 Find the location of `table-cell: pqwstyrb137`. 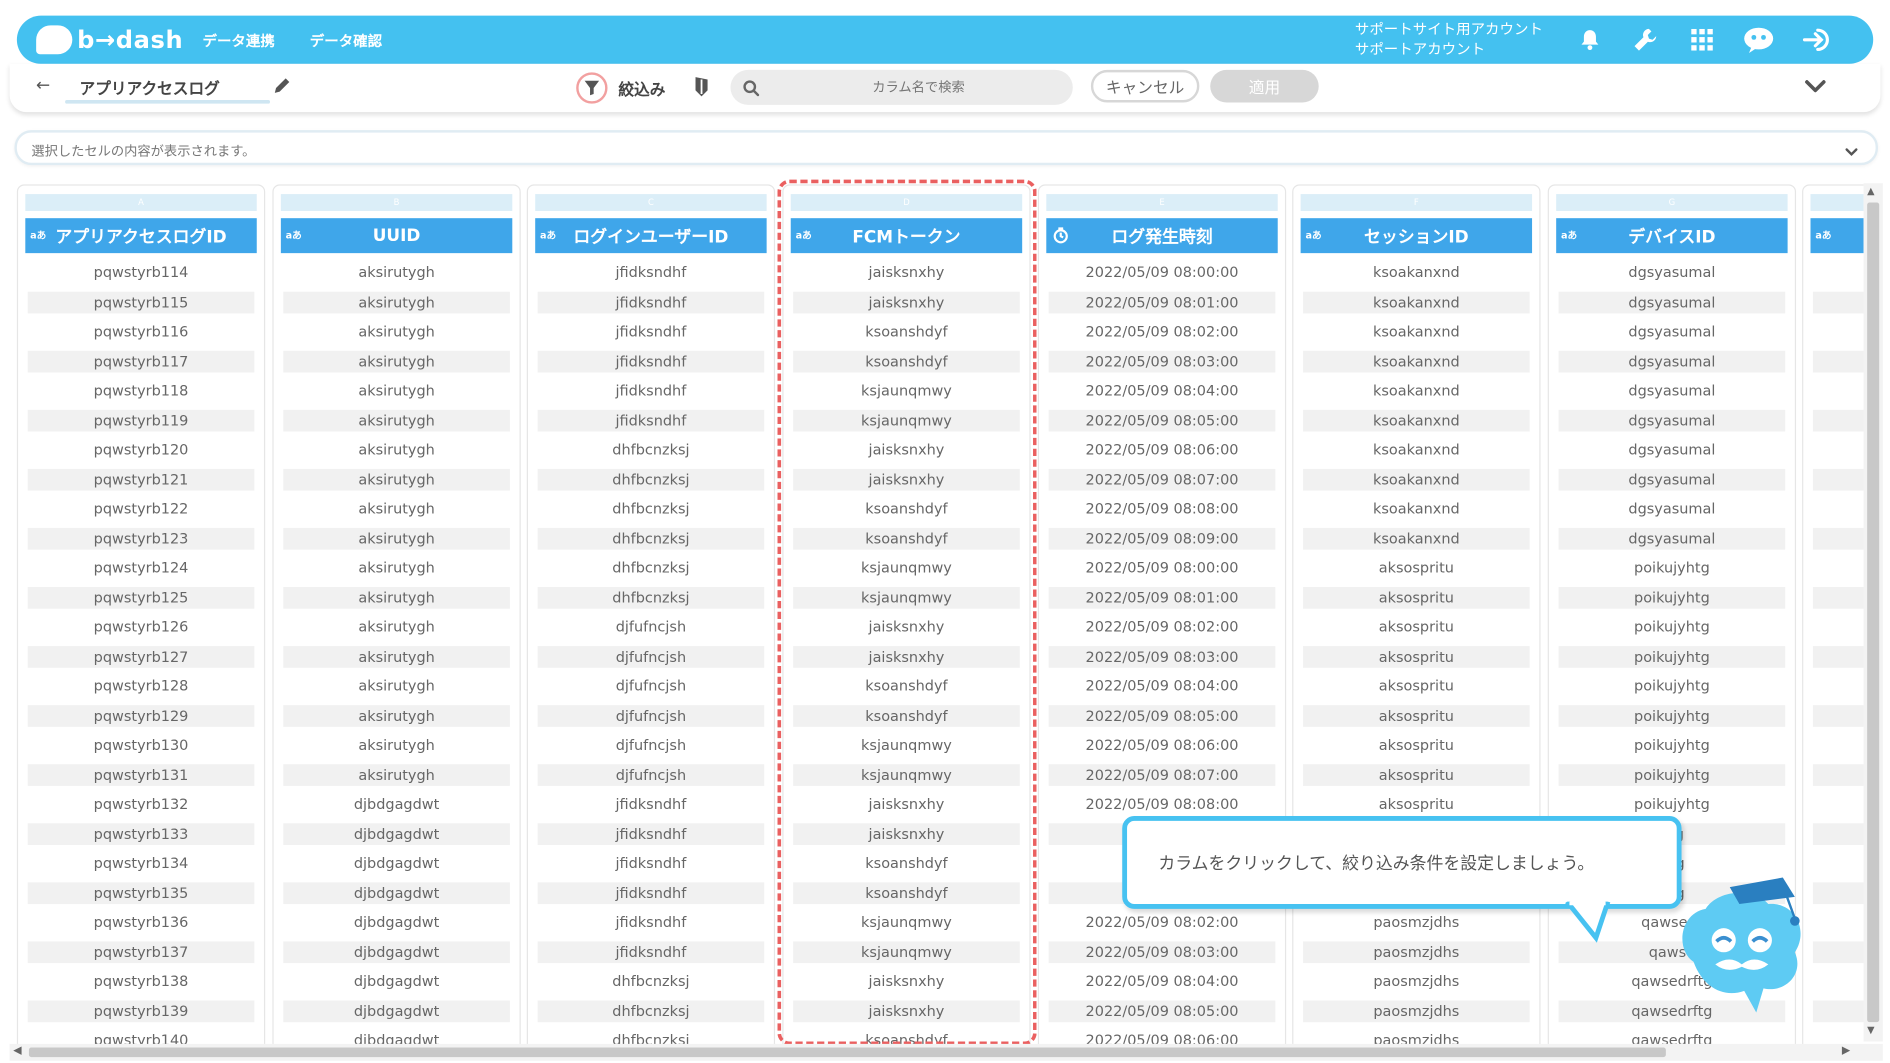

table-cell: pqwstyrb137 is located at coordinates (141, 951).